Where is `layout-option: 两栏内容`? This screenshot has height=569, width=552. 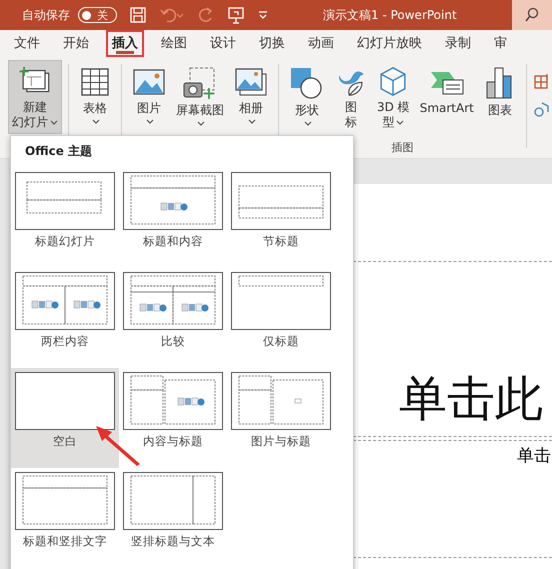
layout-option: 两栏内容 is located at coordinates (65, 318).